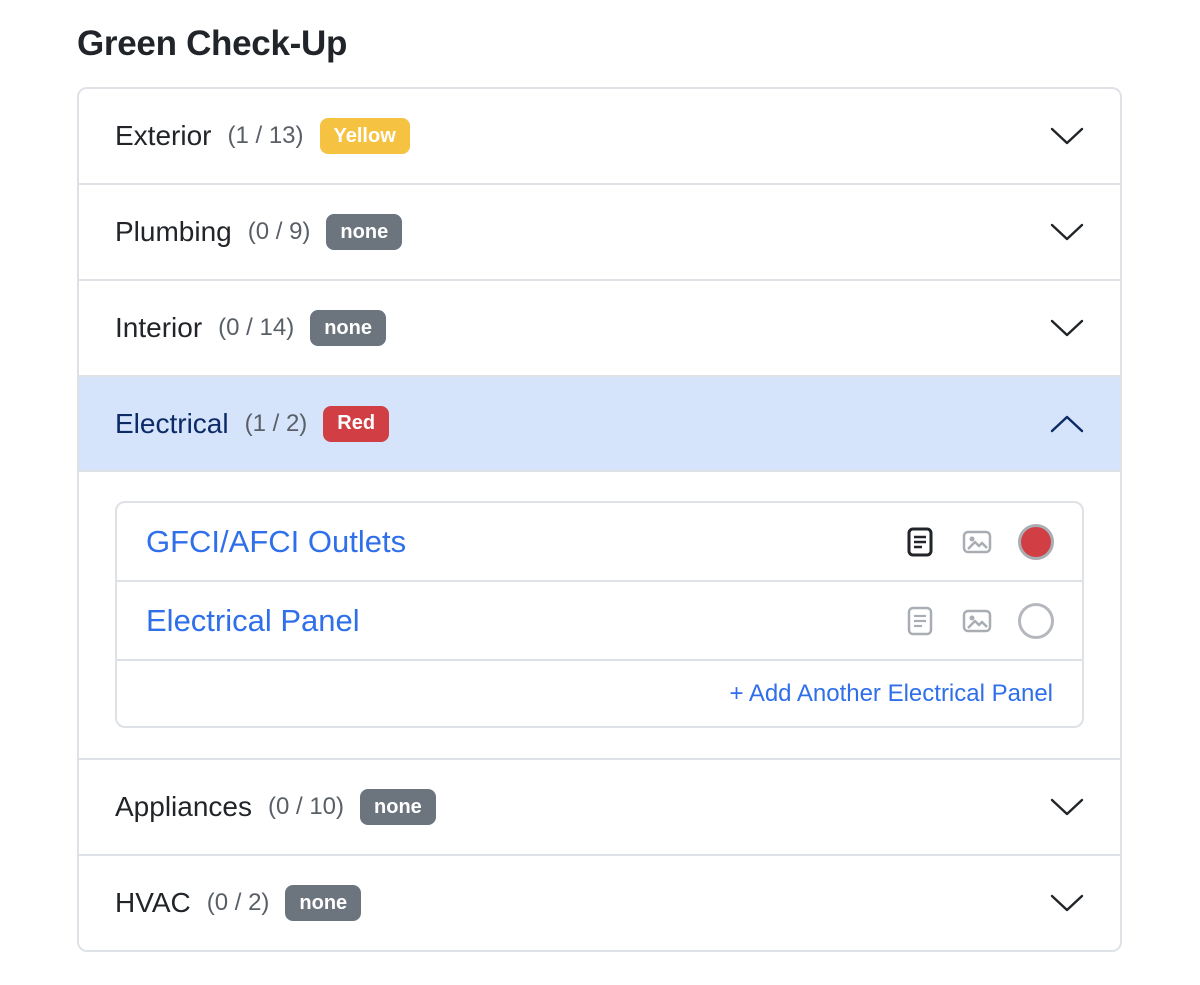 Image resolution: width=1200 pixels, height=985 pixels. Describe the element at coordinates (279, 231) in the screenshot. I see `section-count: (0 / 9)` at that location.